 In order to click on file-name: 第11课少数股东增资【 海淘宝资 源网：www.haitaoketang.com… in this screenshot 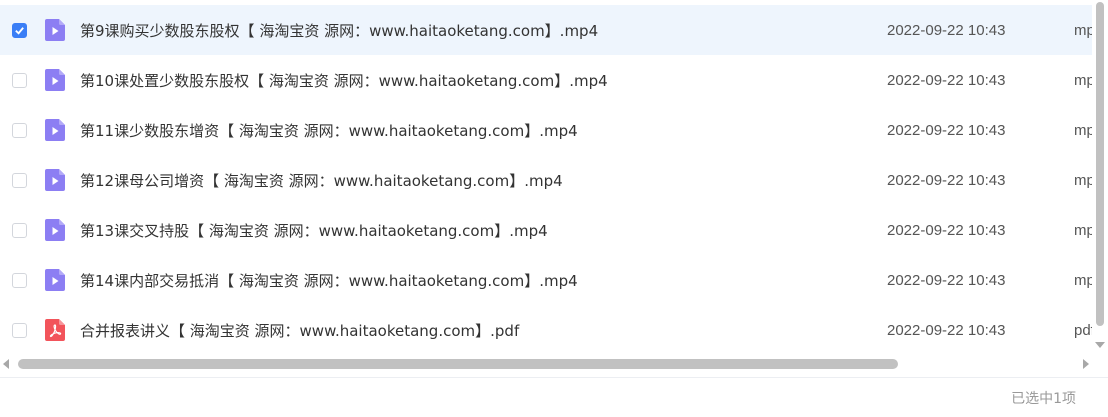, I will do `click(329, 130)`.